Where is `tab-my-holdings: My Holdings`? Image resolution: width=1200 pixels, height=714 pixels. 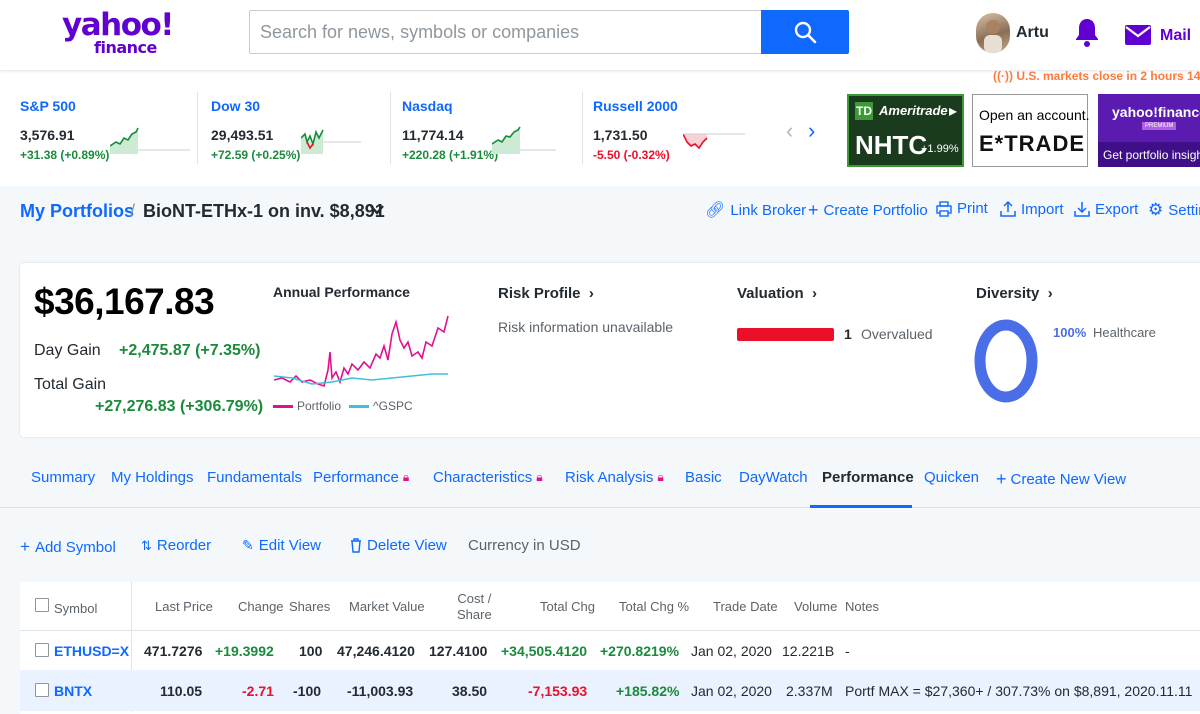 tab-my-holdings: My Holdings is located at coordinates (152, 477).